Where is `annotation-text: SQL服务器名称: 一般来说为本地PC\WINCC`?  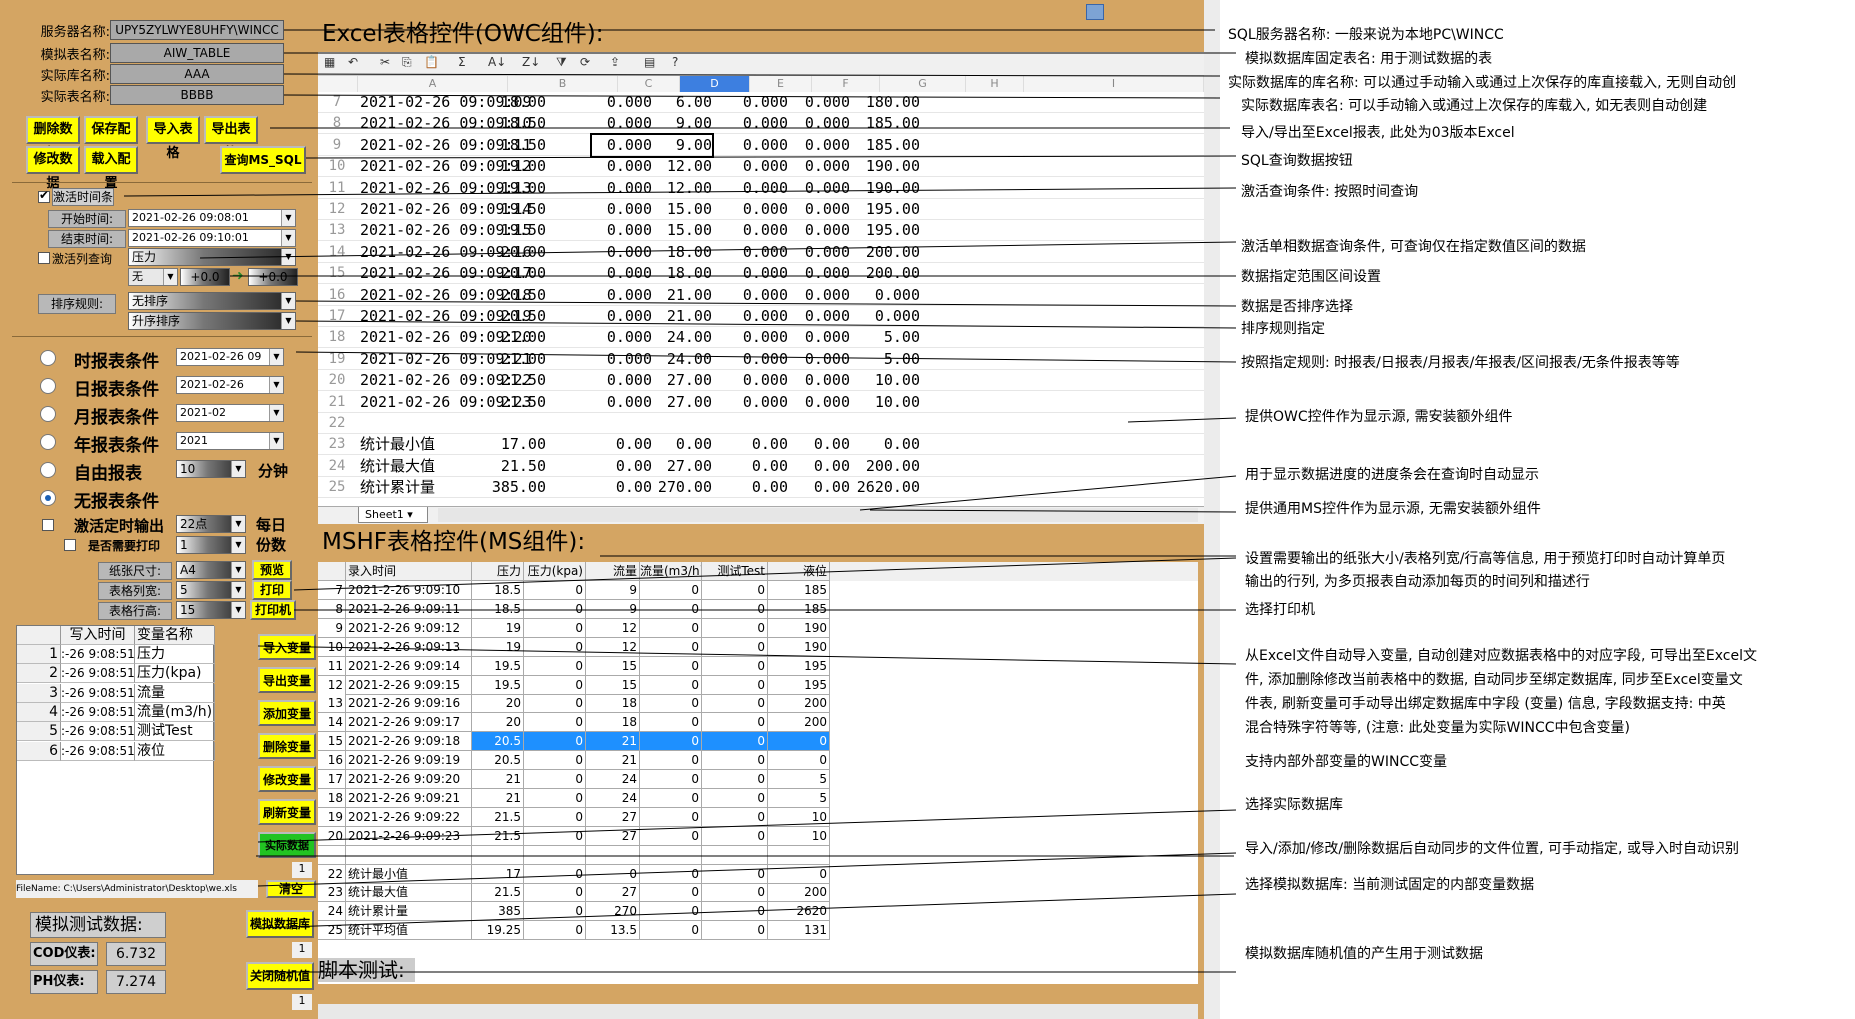
annotation-text: SQL服务器名称: 一般来说为本地PC\WINCC is located at coordinates (1366, 35).